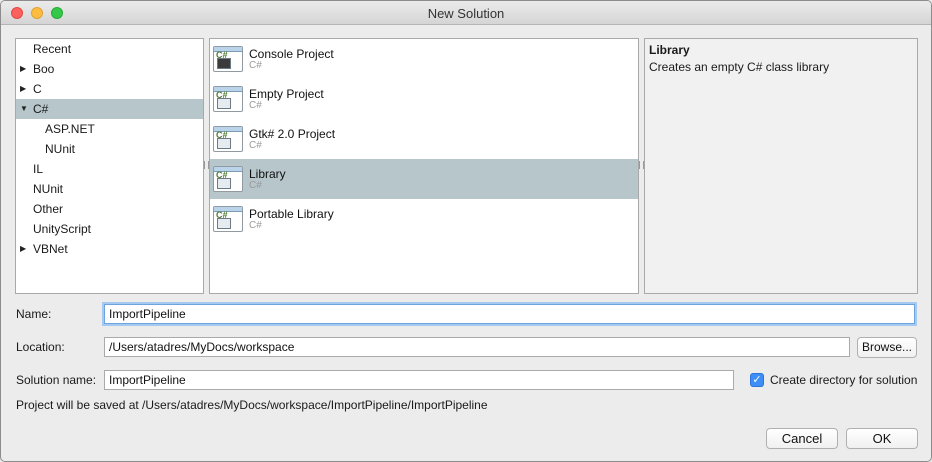  What do you see at coordinates (802, 438) in the screenshot?
I see `cancel-button: Cancel` at bounding box center [802, 438].